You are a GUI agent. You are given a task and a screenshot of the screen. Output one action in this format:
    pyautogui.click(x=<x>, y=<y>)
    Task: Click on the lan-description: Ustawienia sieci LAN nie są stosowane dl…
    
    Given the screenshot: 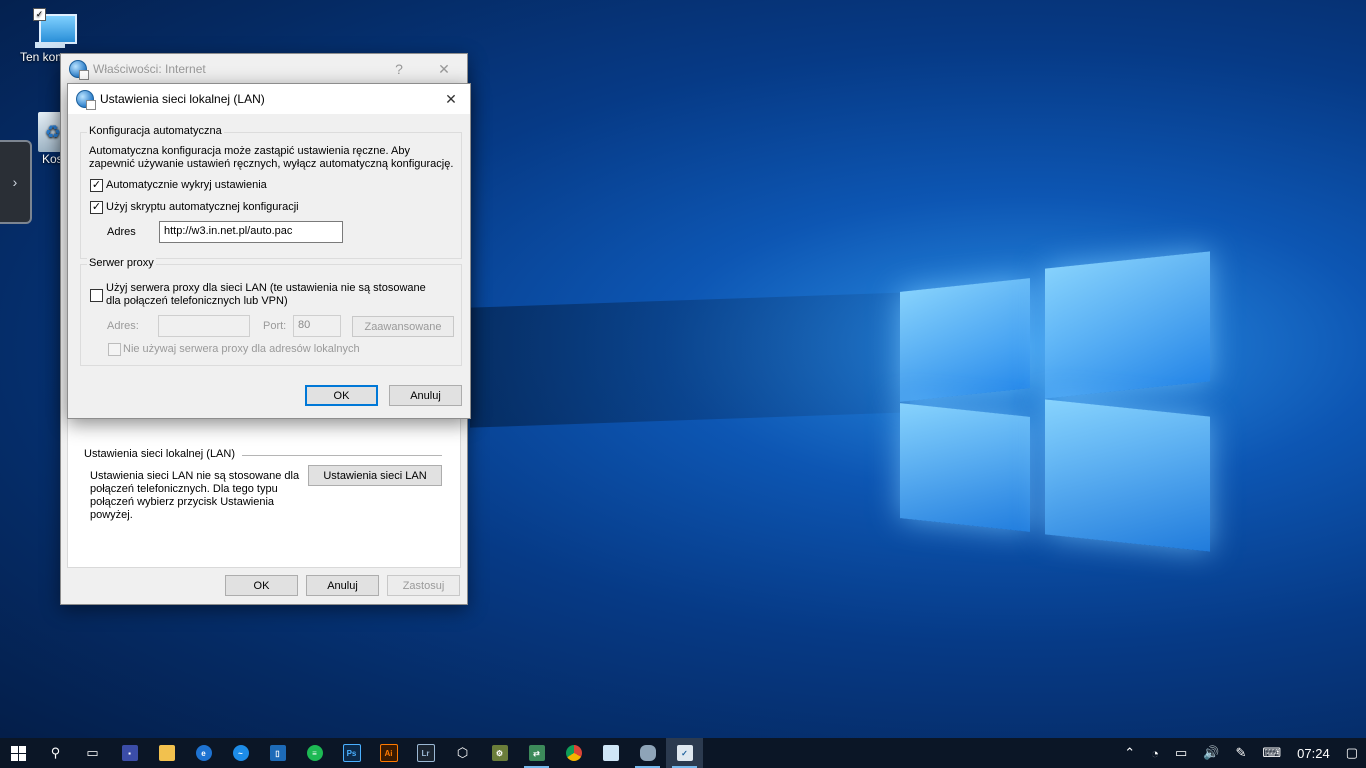 What is the action you would take?
    pyautogui.click(x=195, y=495)
    